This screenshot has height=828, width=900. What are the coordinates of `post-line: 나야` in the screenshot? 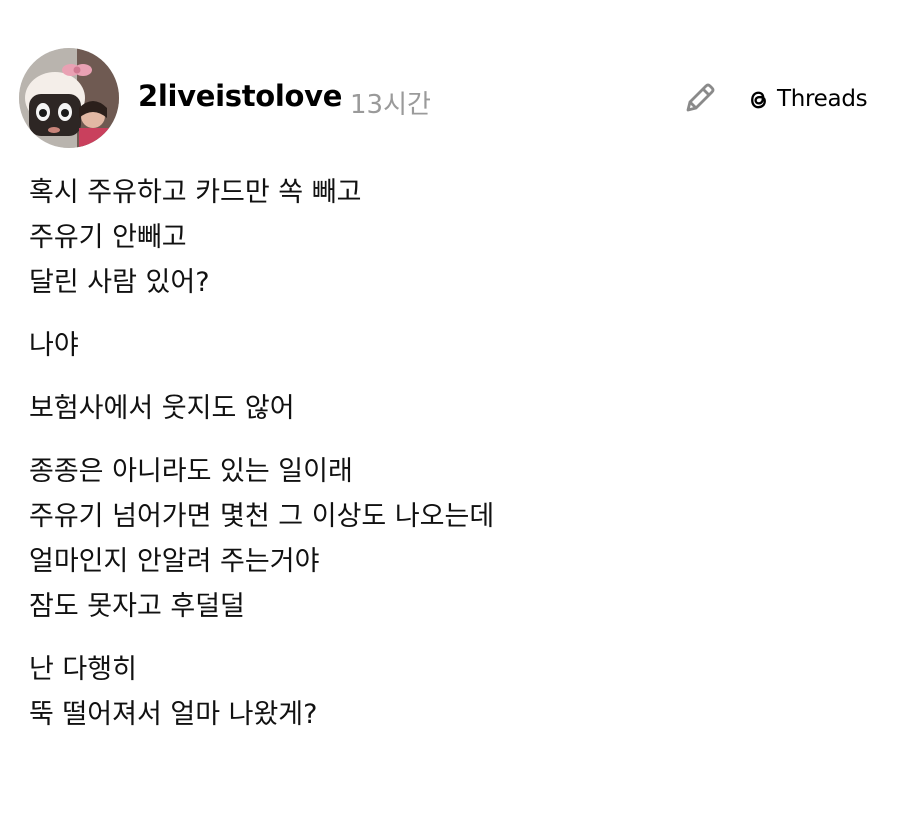 It's located at (54, 345).